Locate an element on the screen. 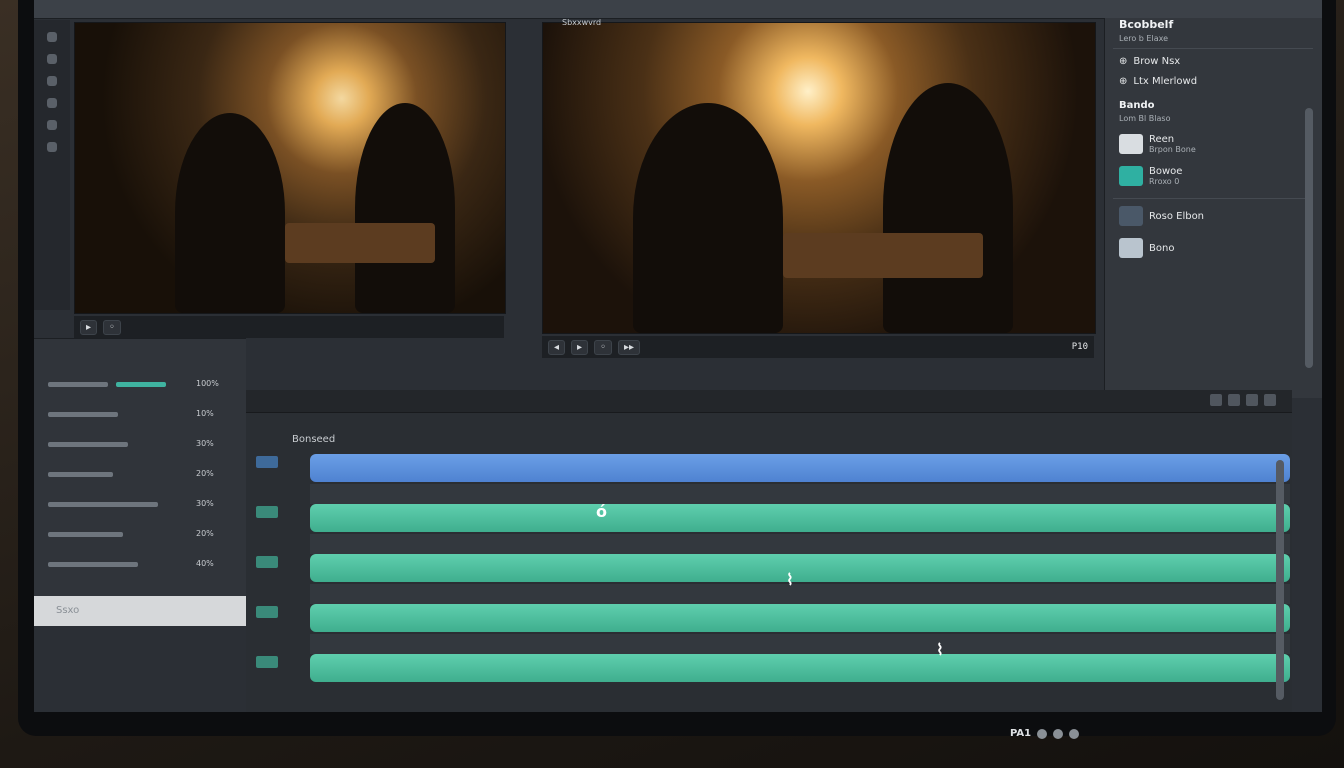 The width and height of the screenshot is (1344, 768). source-viewer is located at coordinates (290, 168).